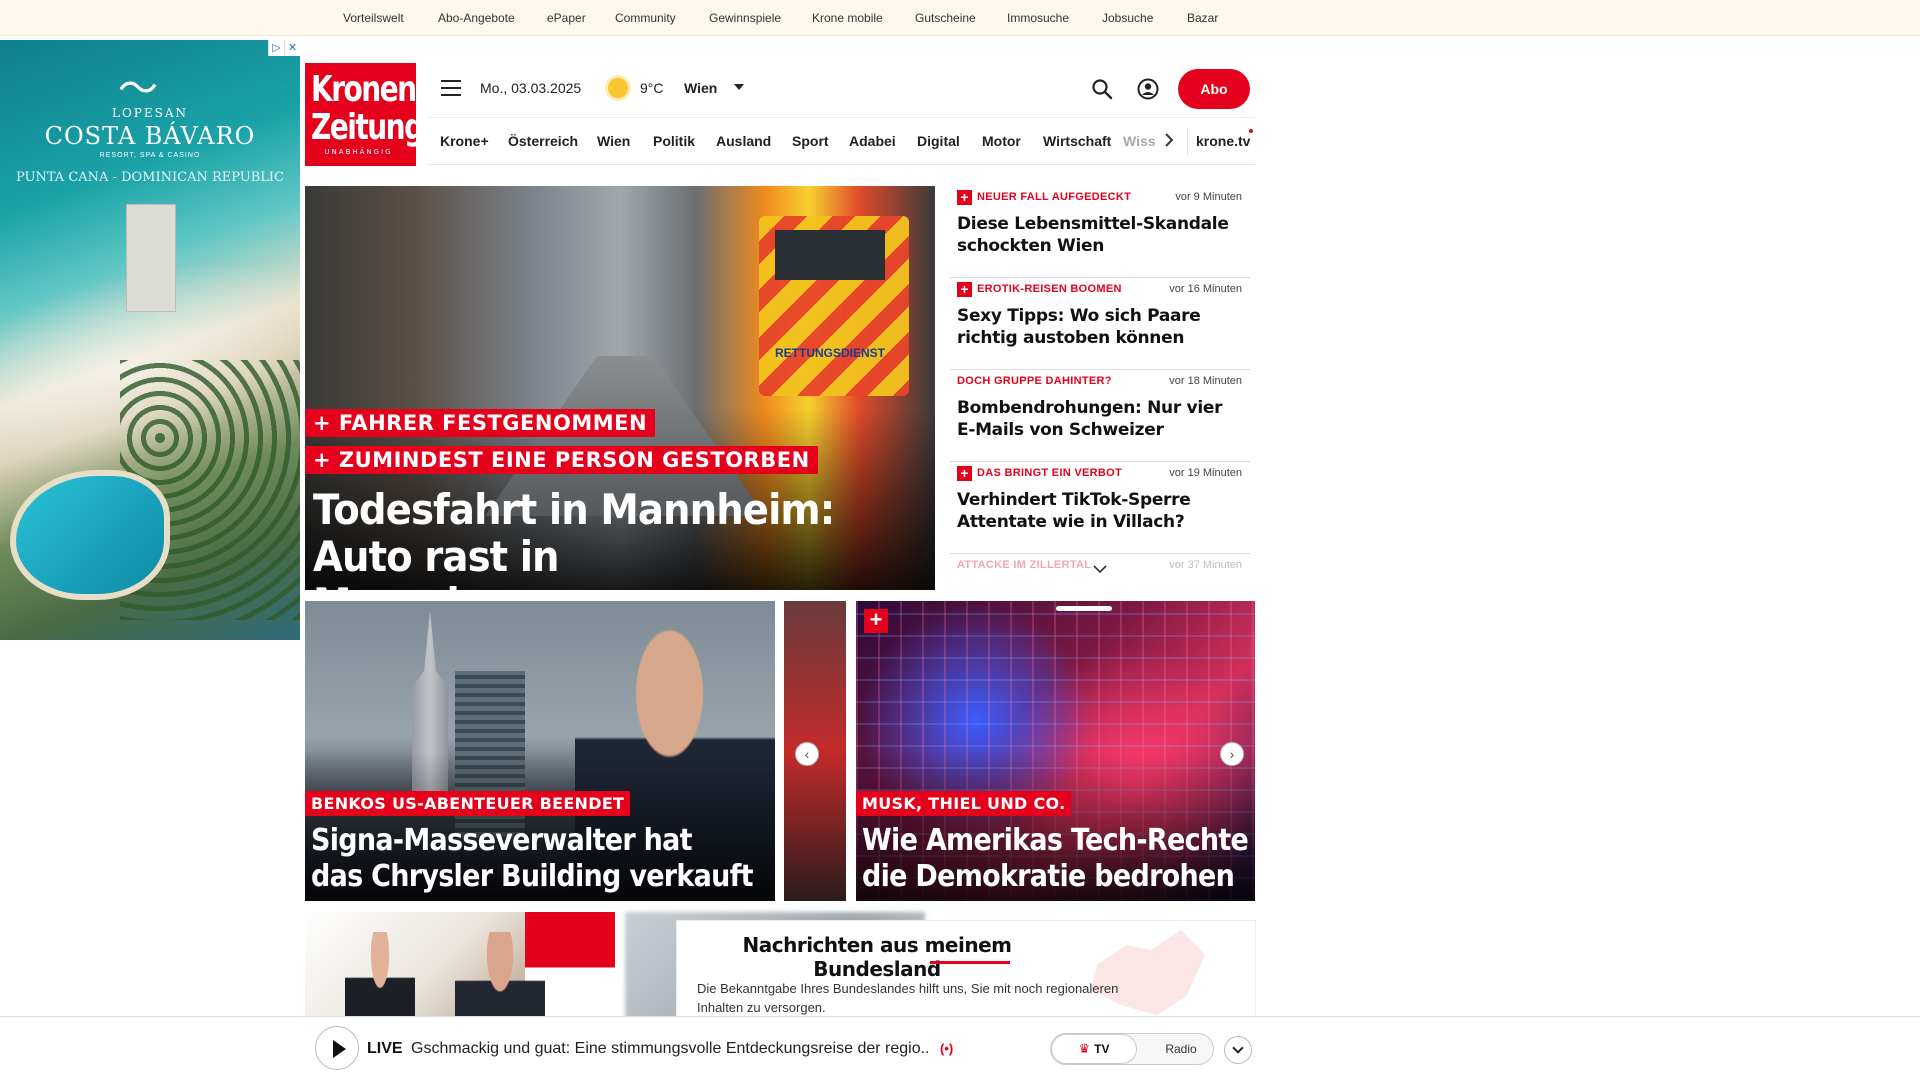 The height and width of the screenshot is (1080, 1920). Describe the element at coordinates (1102, 89) in the screenshot. I see `search-icon` at that location.